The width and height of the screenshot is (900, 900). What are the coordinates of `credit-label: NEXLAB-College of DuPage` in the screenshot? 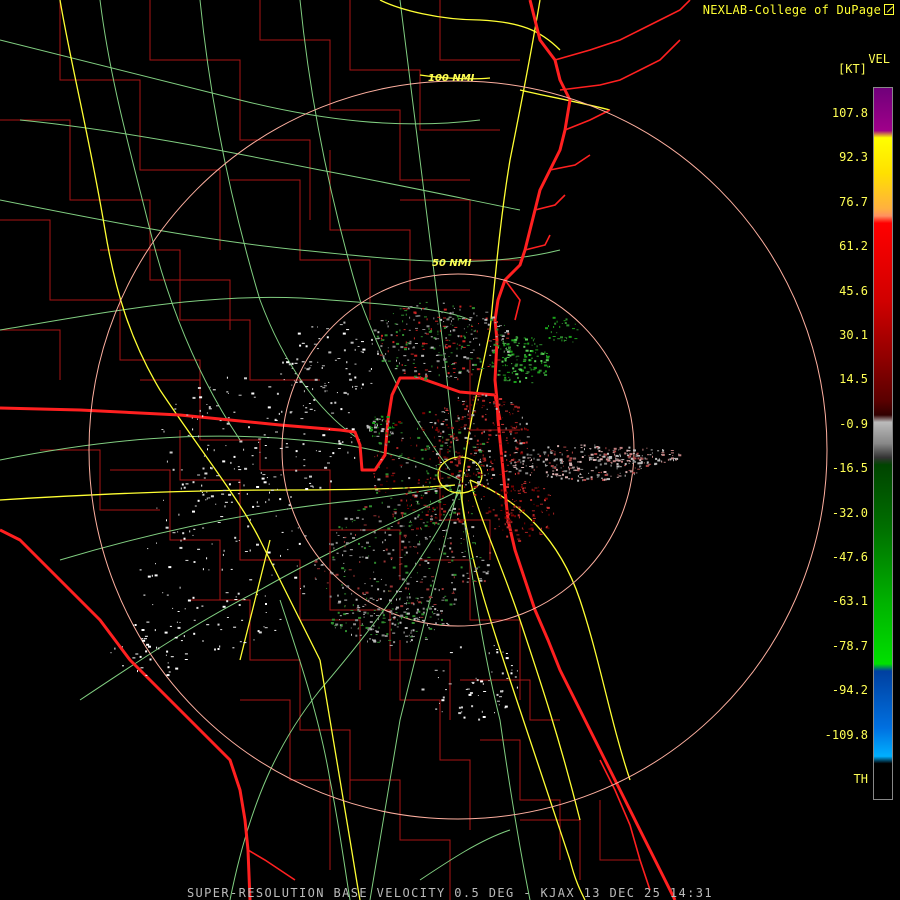 It's located at (798, 10).